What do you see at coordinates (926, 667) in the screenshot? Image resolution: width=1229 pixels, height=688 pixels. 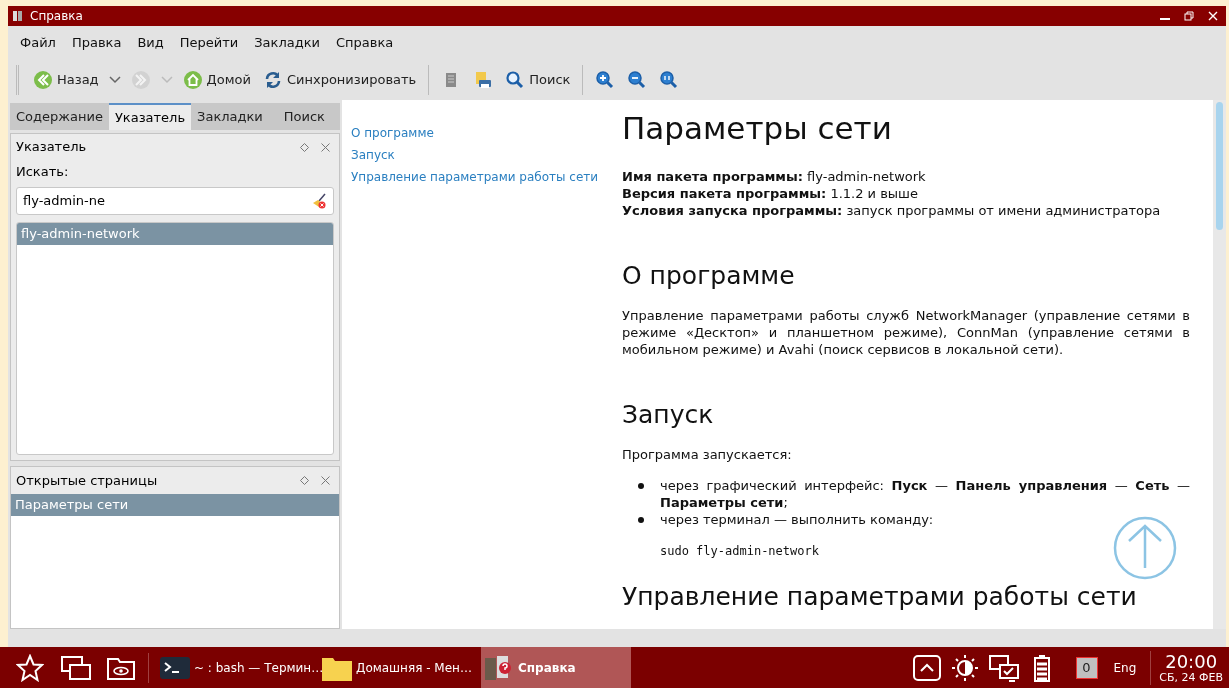 I see `chevron-up-icon` at bounding box center [926, 667].